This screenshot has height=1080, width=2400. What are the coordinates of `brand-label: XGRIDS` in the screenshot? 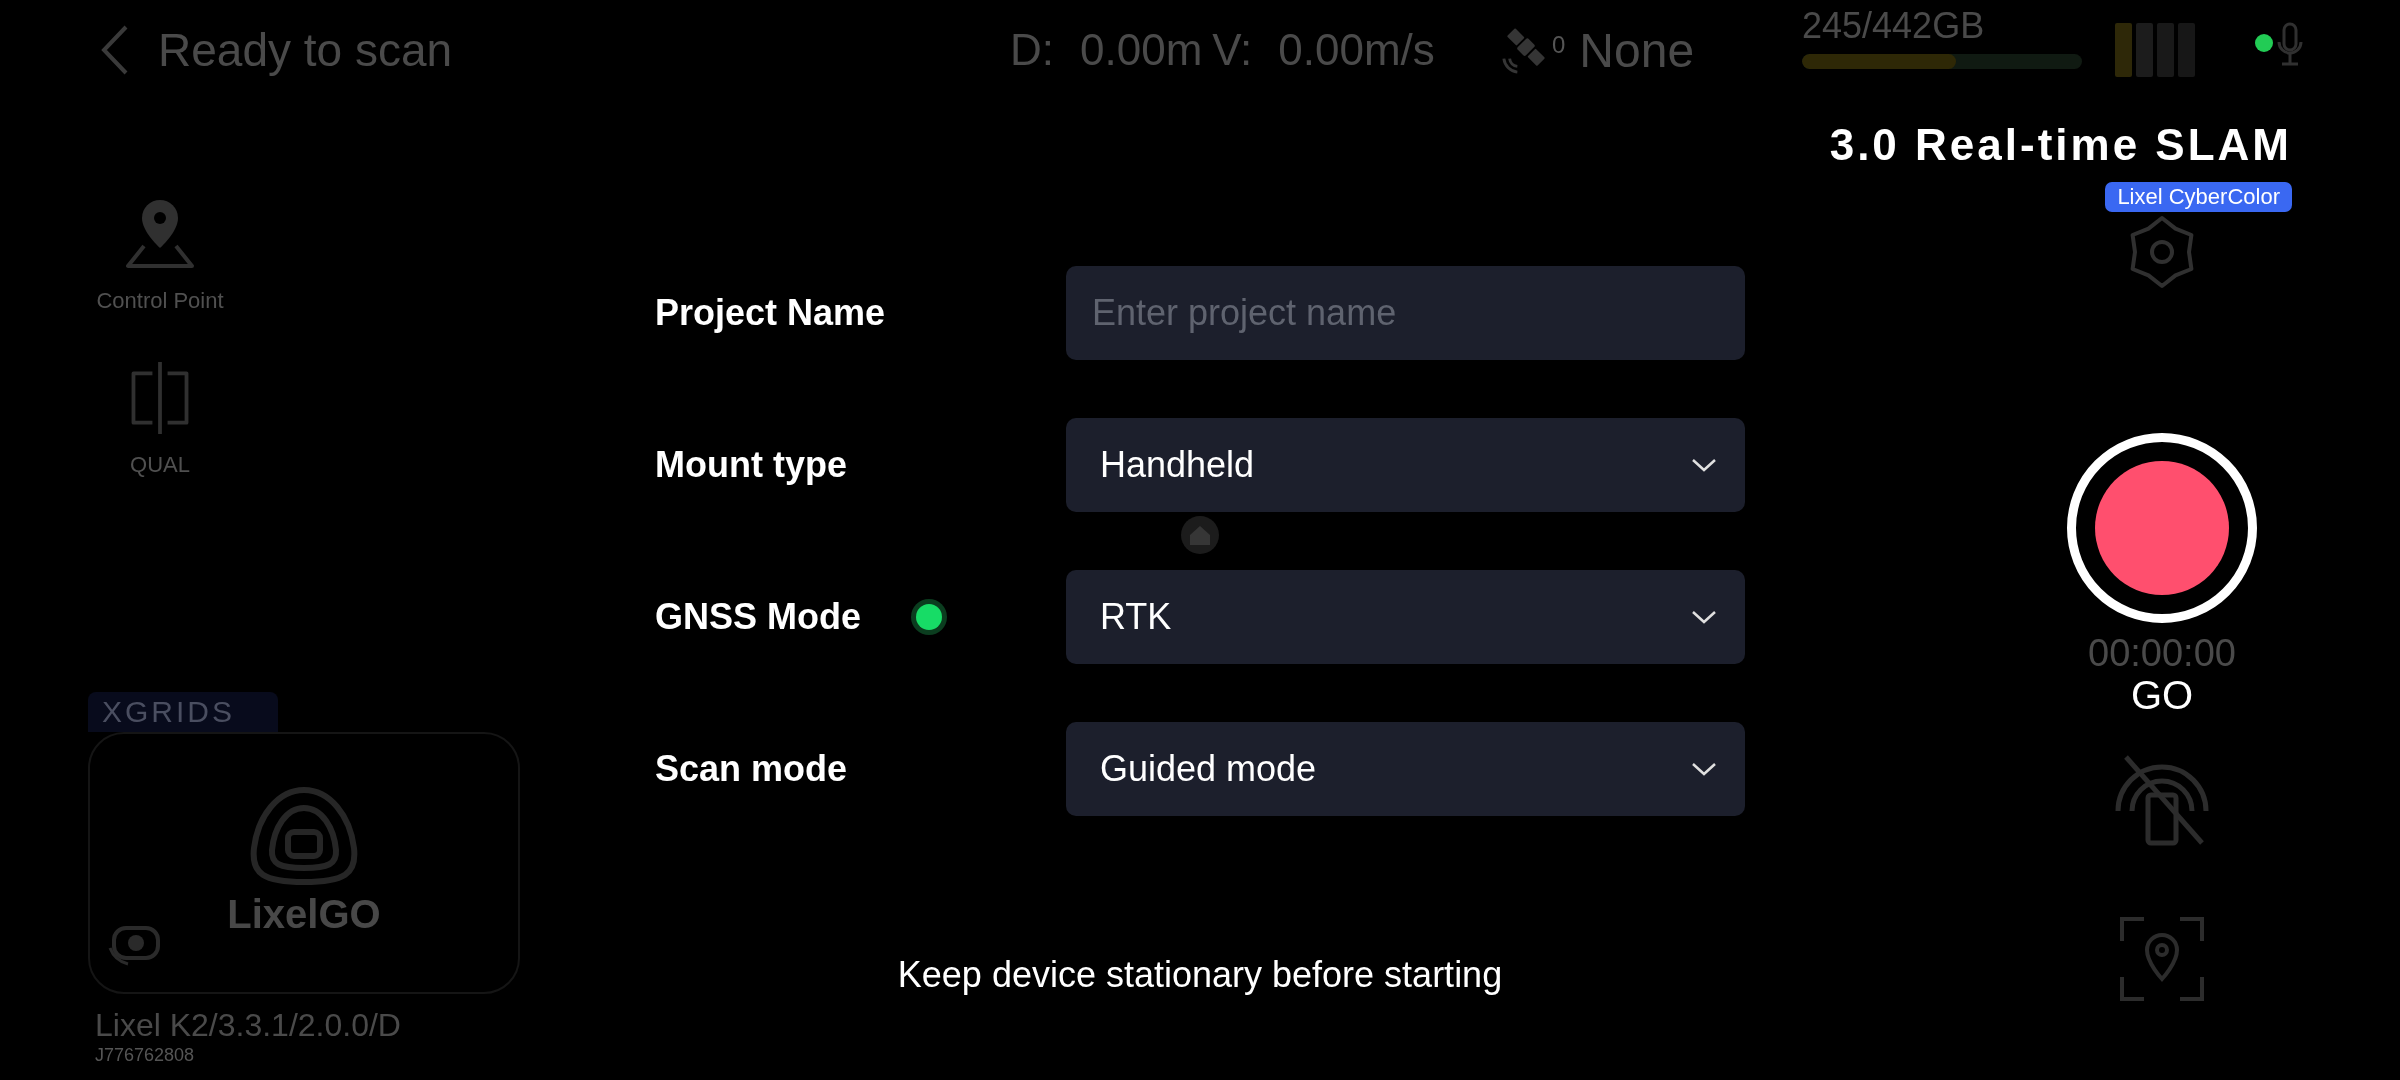 It's located at (183, 712).